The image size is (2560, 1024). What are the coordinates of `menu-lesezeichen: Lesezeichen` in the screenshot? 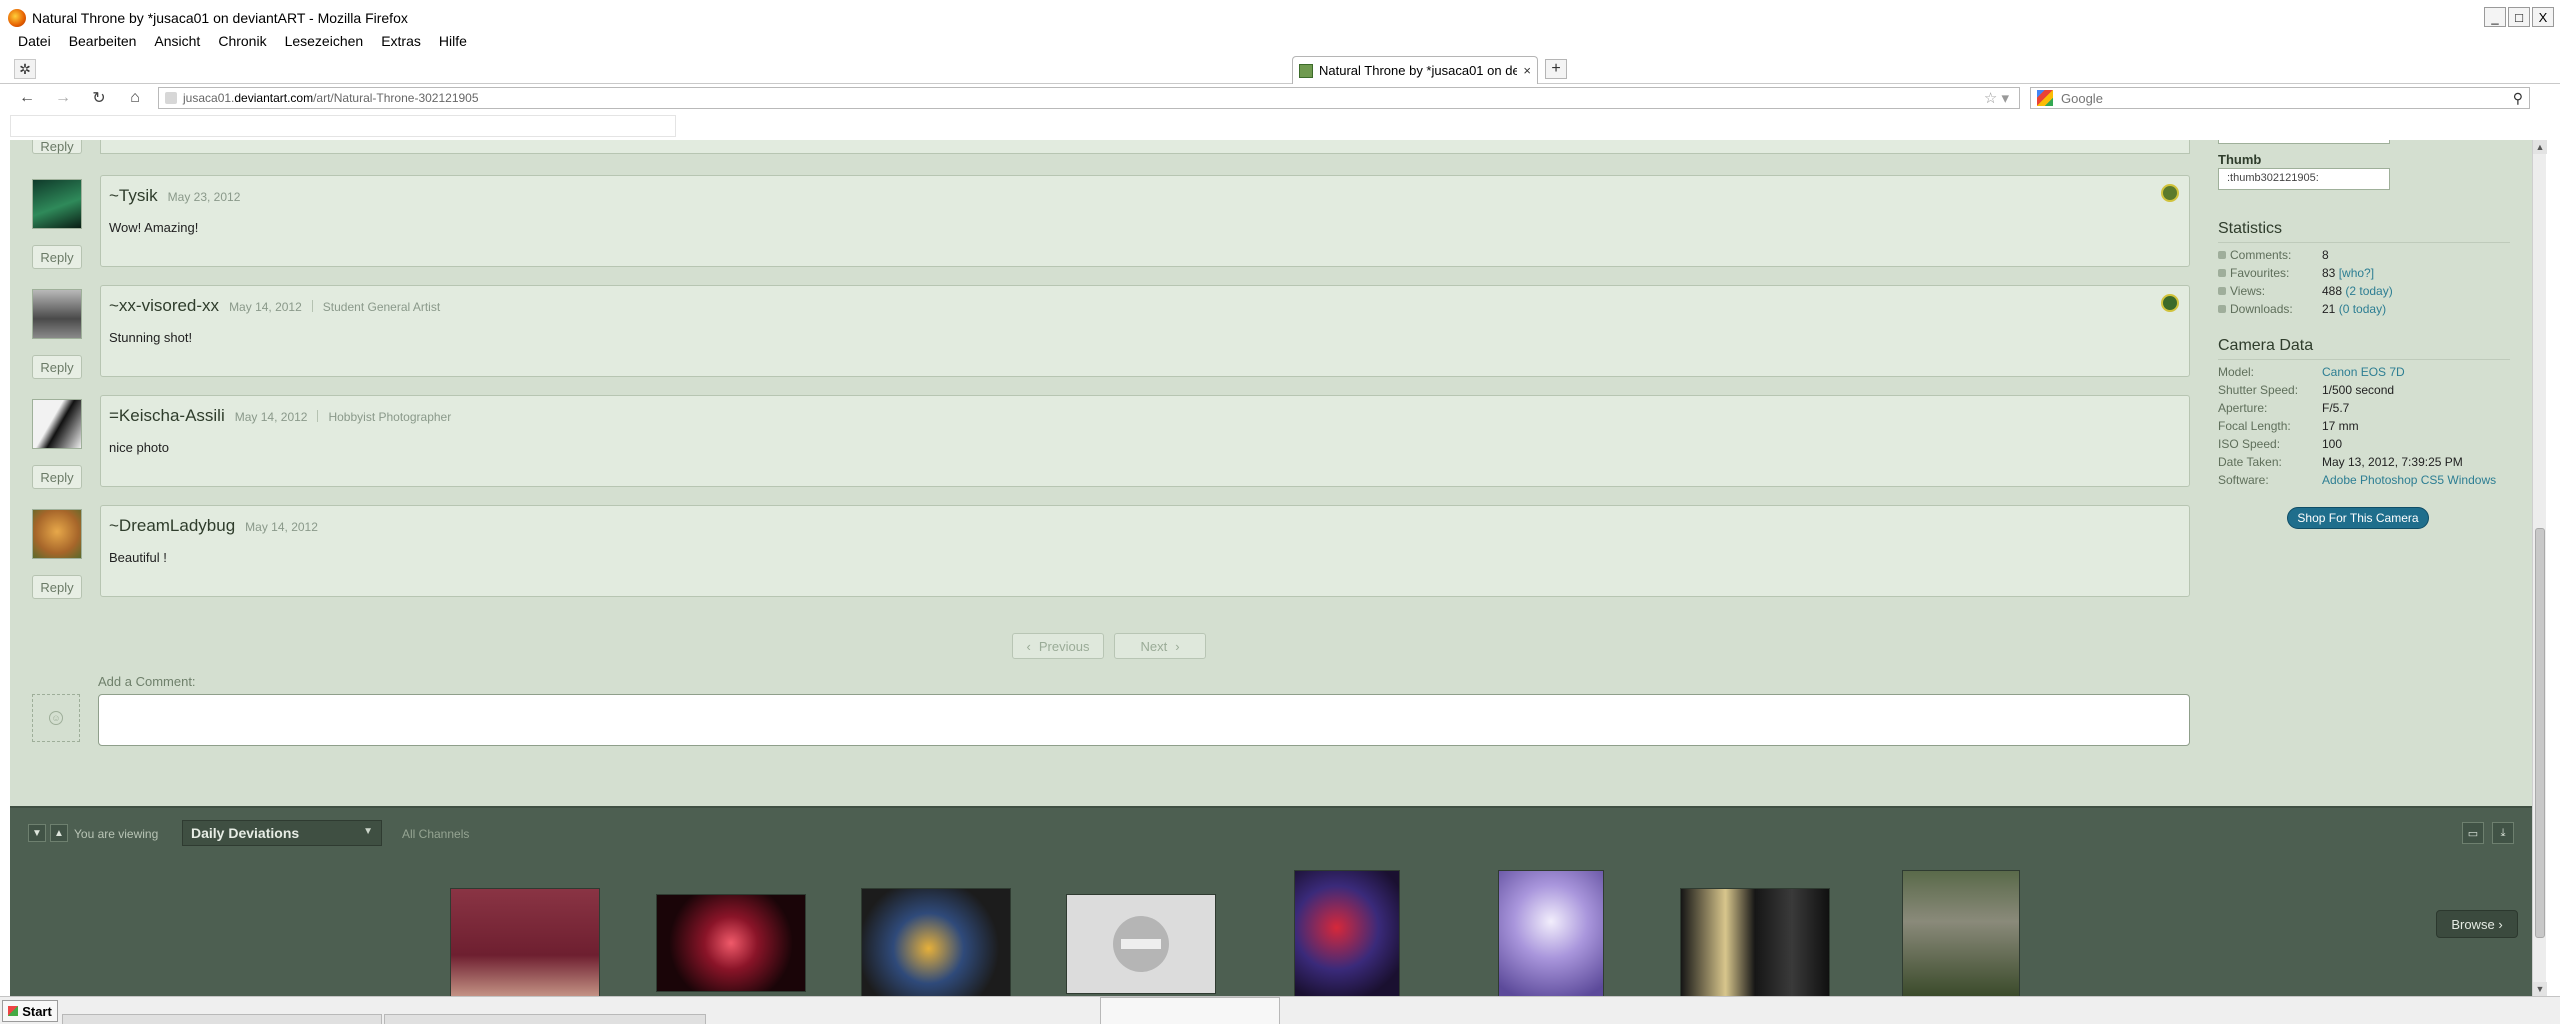 It's located at (324, 41).